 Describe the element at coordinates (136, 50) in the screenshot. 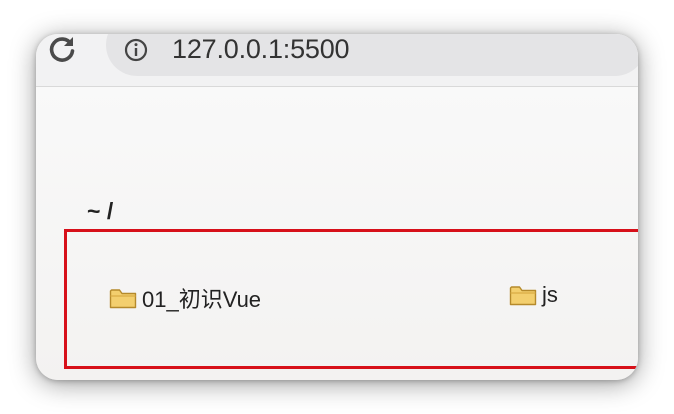

I see `info-icon` at that location.